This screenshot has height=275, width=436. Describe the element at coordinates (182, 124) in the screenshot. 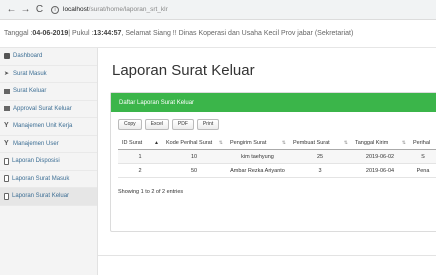

I see `pdf-button: PDF` at that location.